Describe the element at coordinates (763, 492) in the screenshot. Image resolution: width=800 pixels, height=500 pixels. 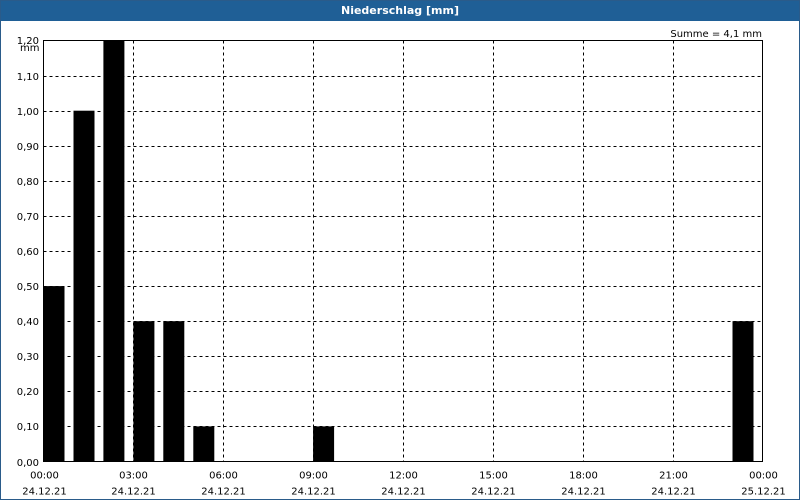
I see `x-tick-date-label: 25.12.21` at that location.